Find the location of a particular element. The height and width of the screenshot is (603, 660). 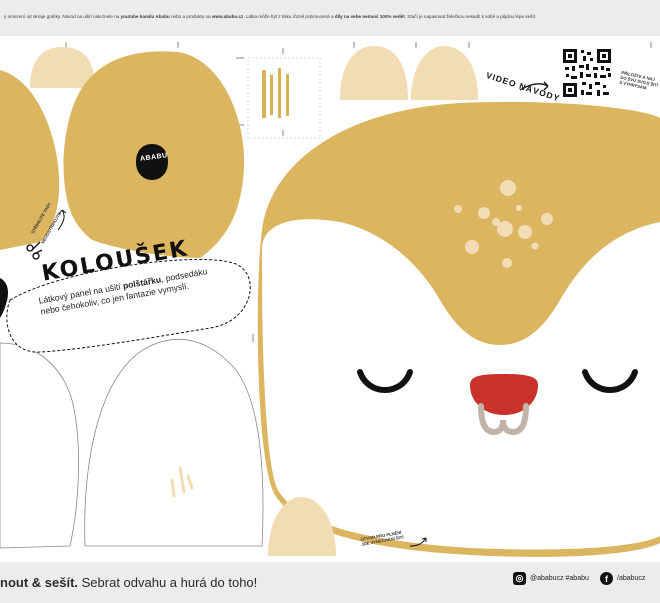

care-label-text is located at coordinates (275, 93).